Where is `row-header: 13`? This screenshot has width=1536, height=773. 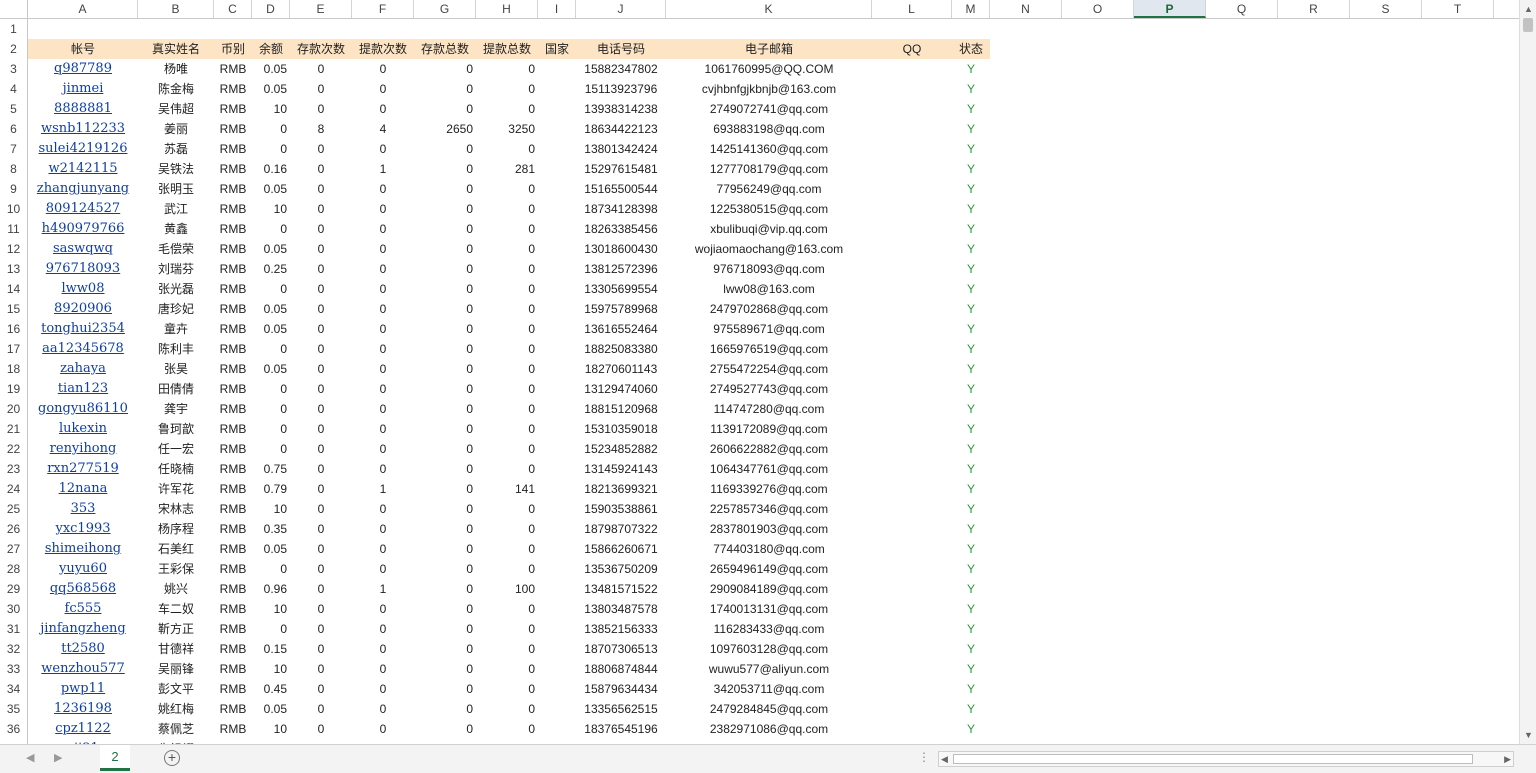
row-header: 13 is located at coordinates (14, 269).